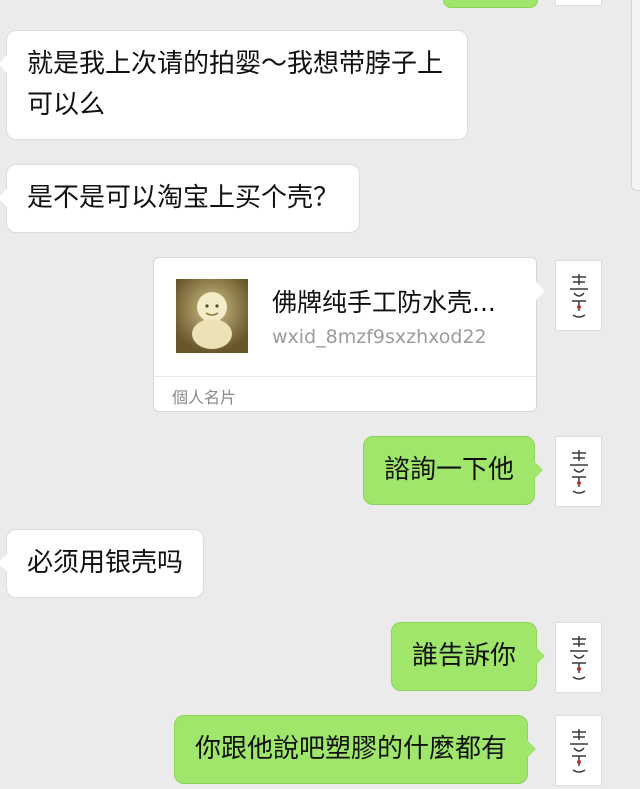  What do you see at coordinates (183, 198) in the screenshot?
I see `message-text: 是不是可以淘宝上买个壳？` at bounding box center [183, 198].